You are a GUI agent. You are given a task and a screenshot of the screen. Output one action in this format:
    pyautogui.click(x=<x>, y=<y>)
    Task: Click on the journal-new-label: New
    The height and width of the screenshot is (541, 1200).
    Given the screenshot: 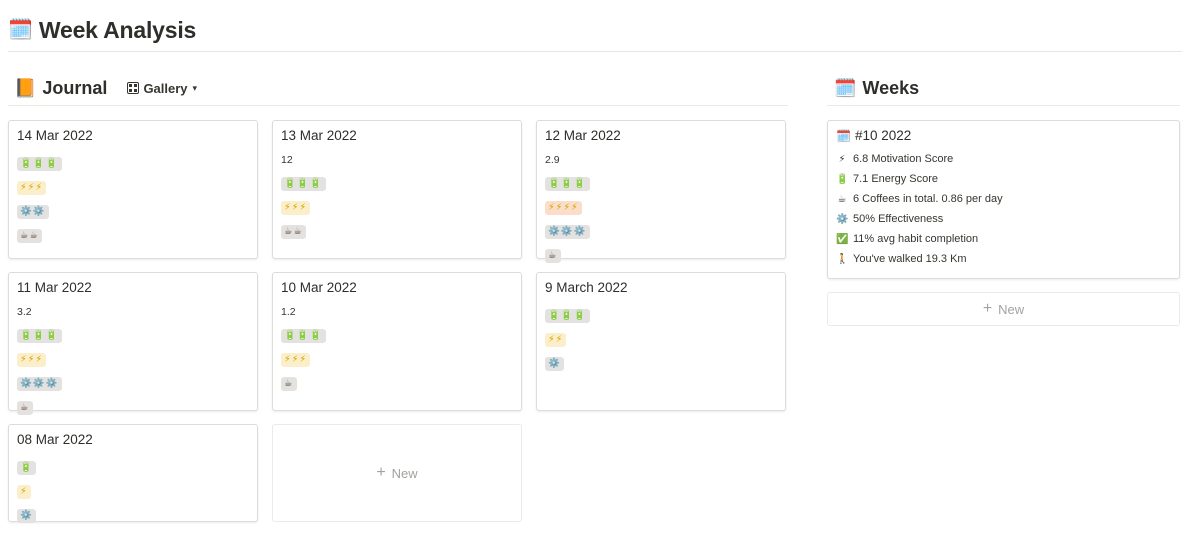 What is the action you would take?
    pyautogui.click(x=404, y=473)
    